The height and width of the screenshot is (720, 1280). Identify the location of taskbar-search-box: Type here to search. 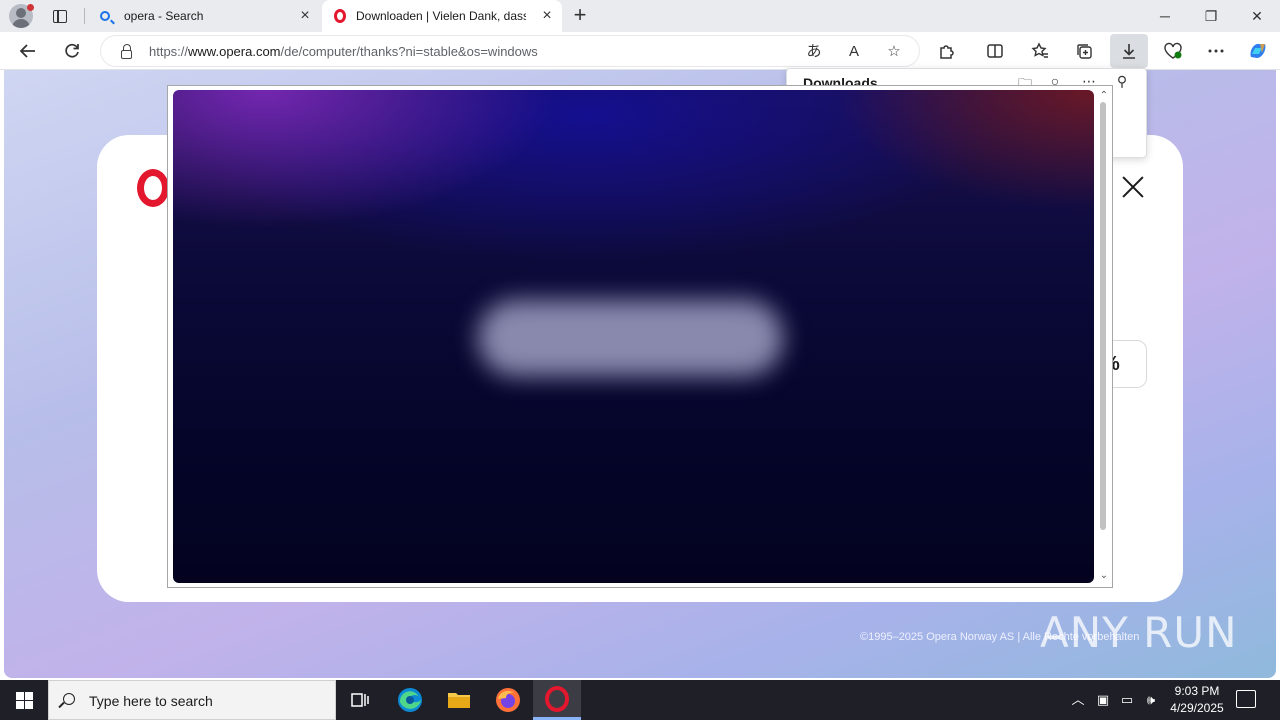
(192, 700).